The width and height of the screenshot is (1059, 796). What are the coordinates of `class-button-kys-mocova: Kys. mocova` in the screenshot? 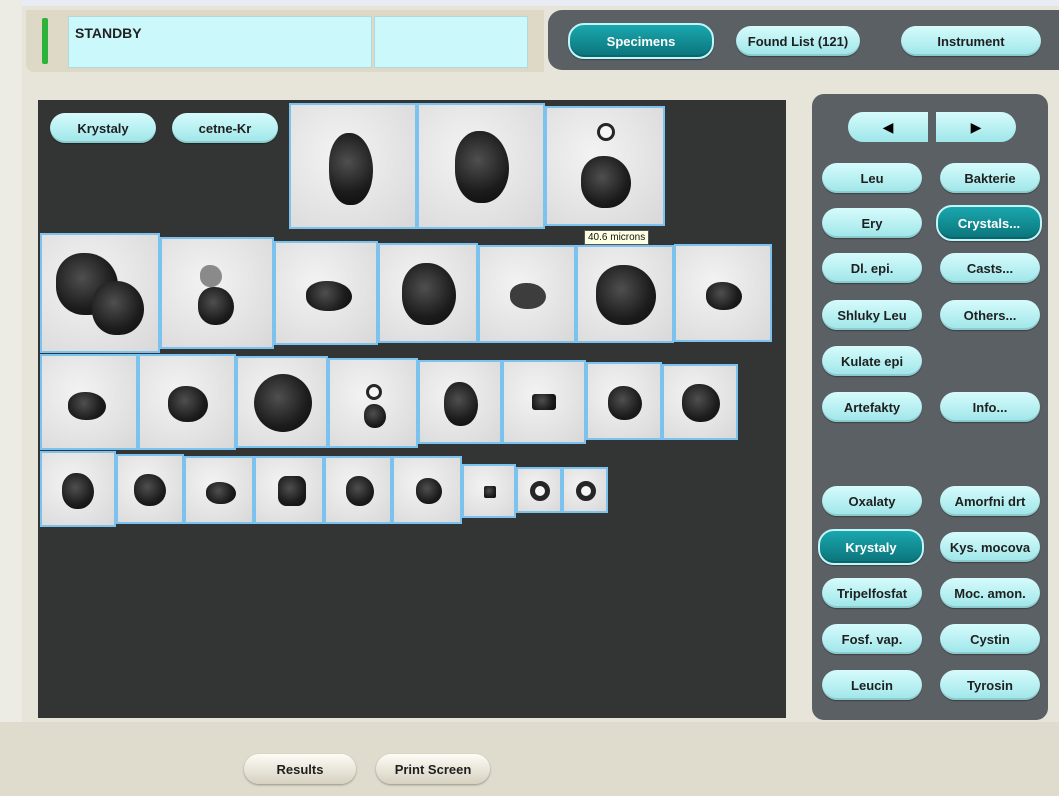 It's located at (990, 547).